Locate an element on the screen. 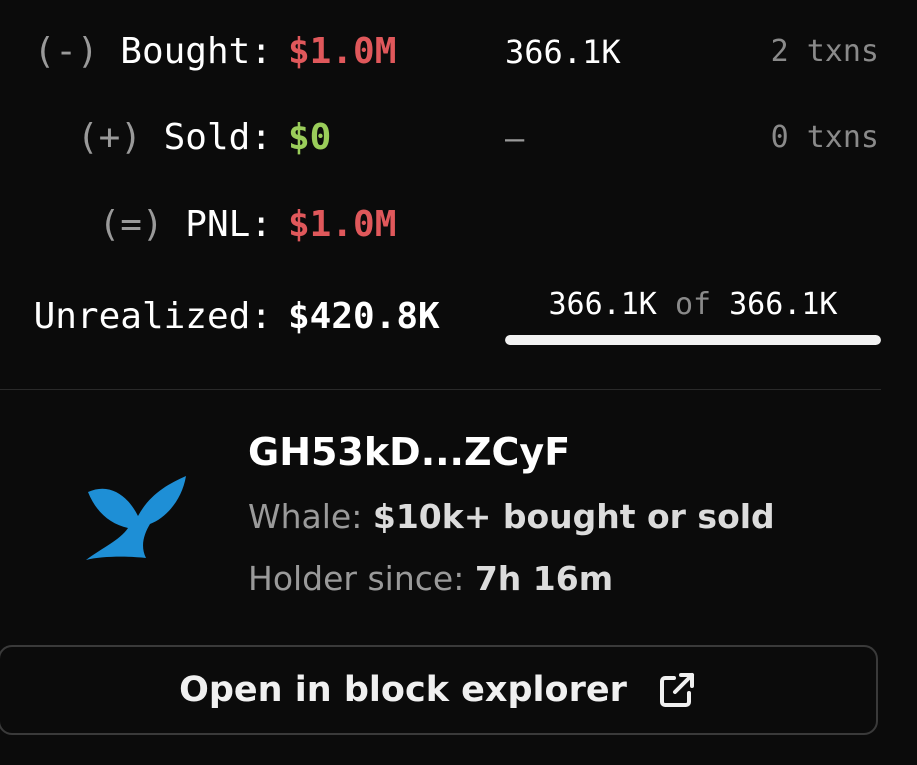 The image size is (917, 765). whale-tail-icon is located at coordinates (137, 519).